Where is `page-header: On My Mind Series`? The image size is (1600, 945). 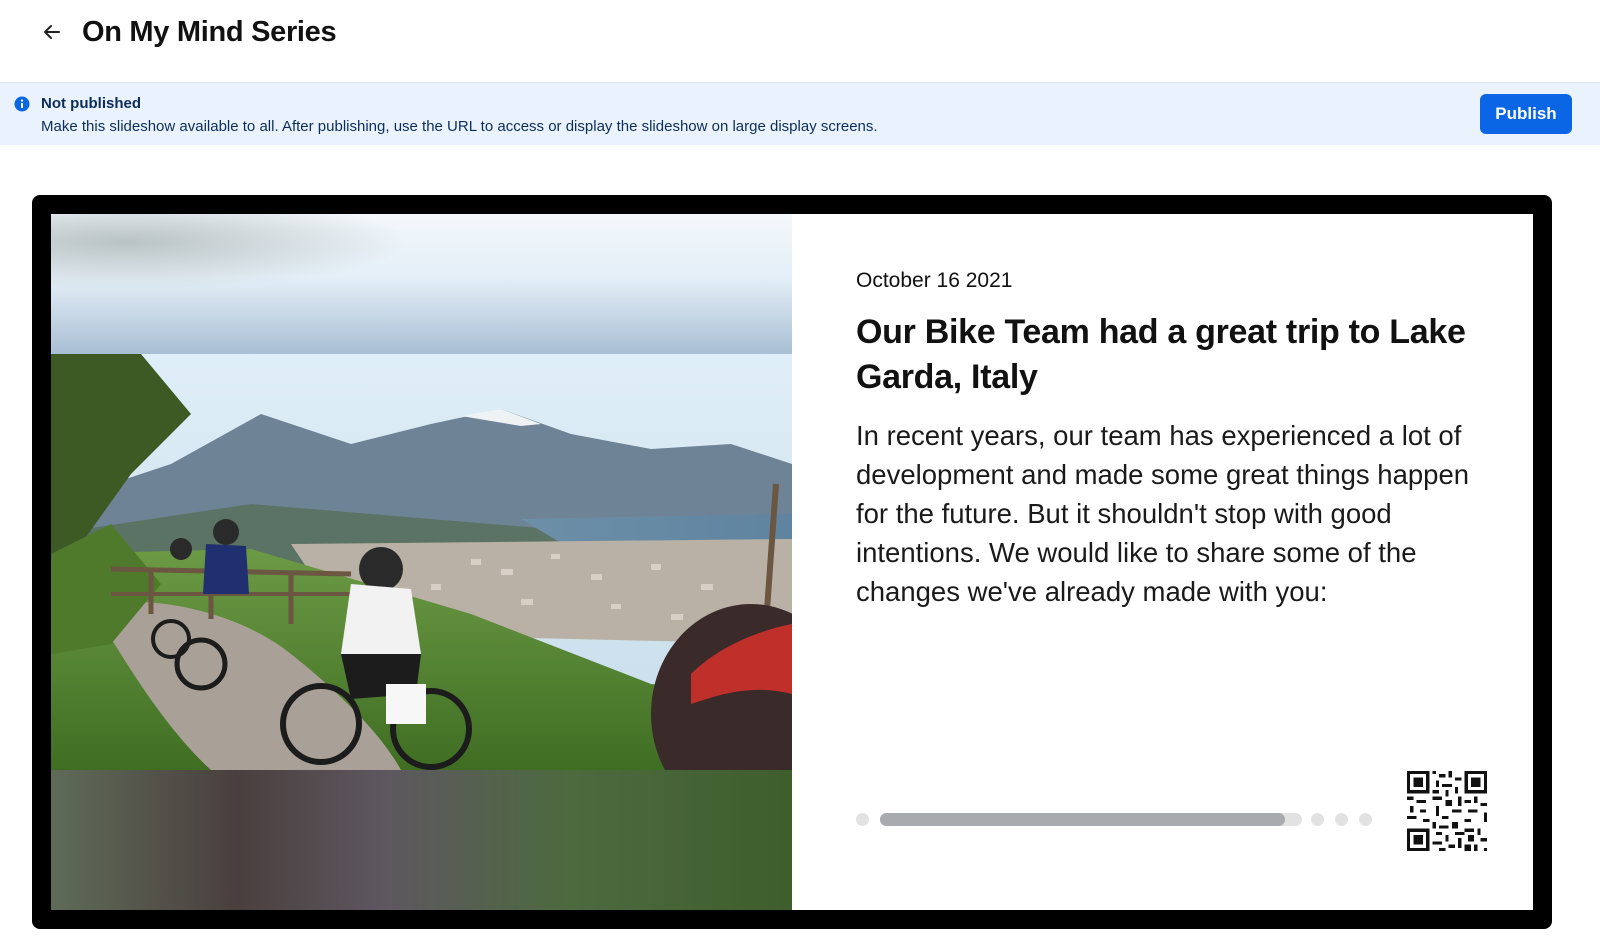 page-header: On My Mind Series is located at coordinates (800, 41).